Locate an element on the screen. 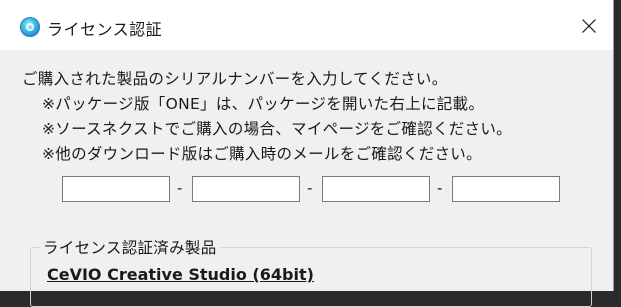  note-package-version: ※パッケージ版「ONE」は、パッケージを開いた右上に記載。 is located at coordinates (263, 104).